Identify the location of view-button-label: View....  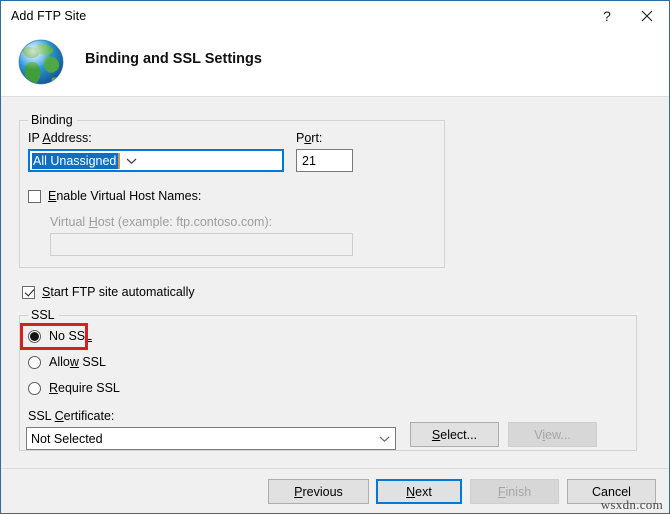
(552, 434).